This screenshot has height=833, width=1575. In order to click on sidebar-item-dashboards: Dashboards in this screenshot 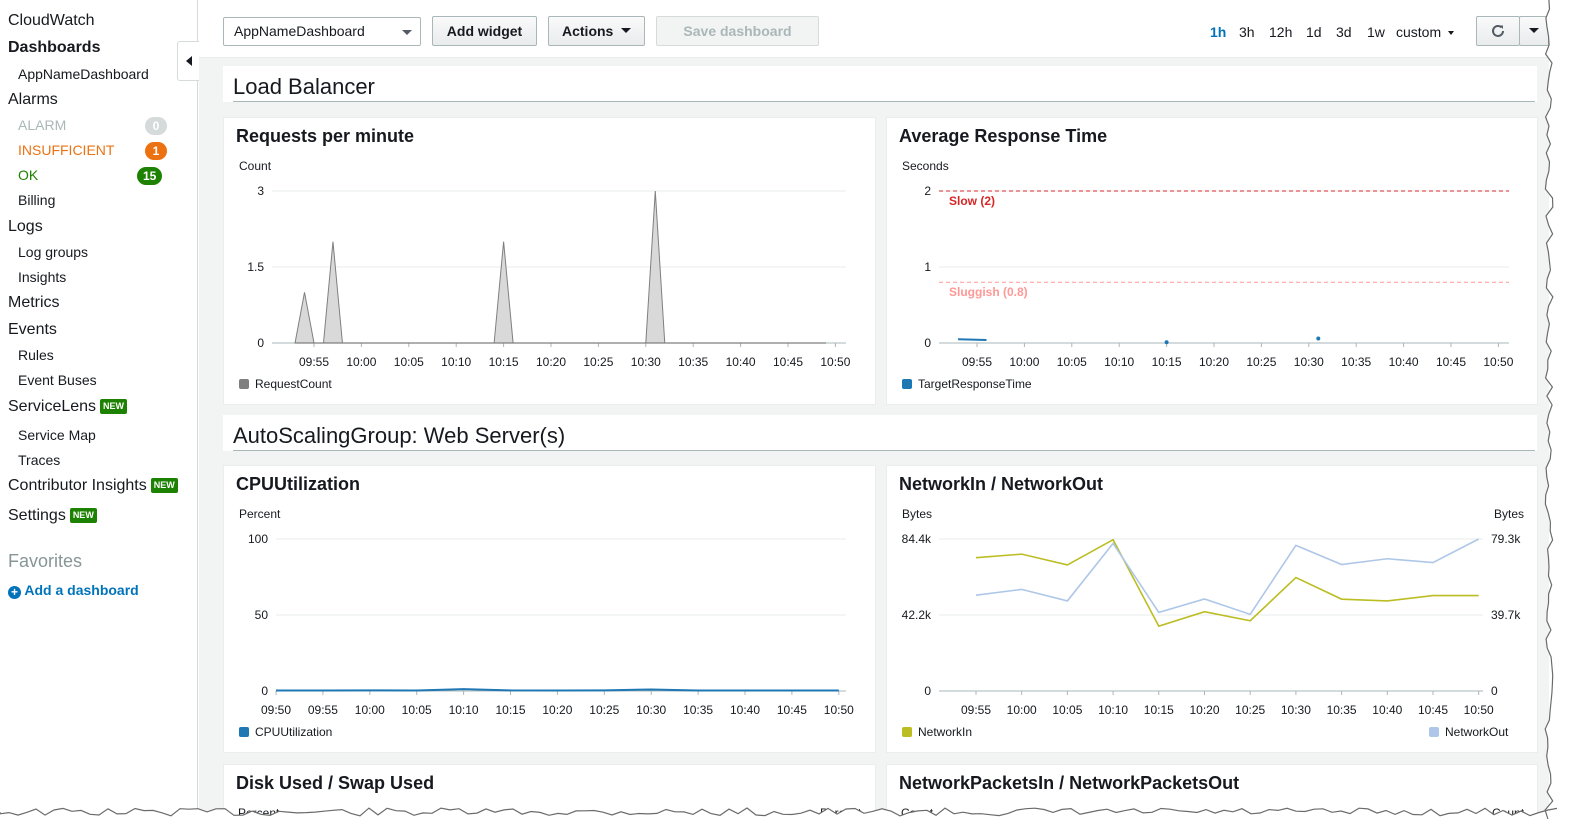, I will do `click(54, 48)`.